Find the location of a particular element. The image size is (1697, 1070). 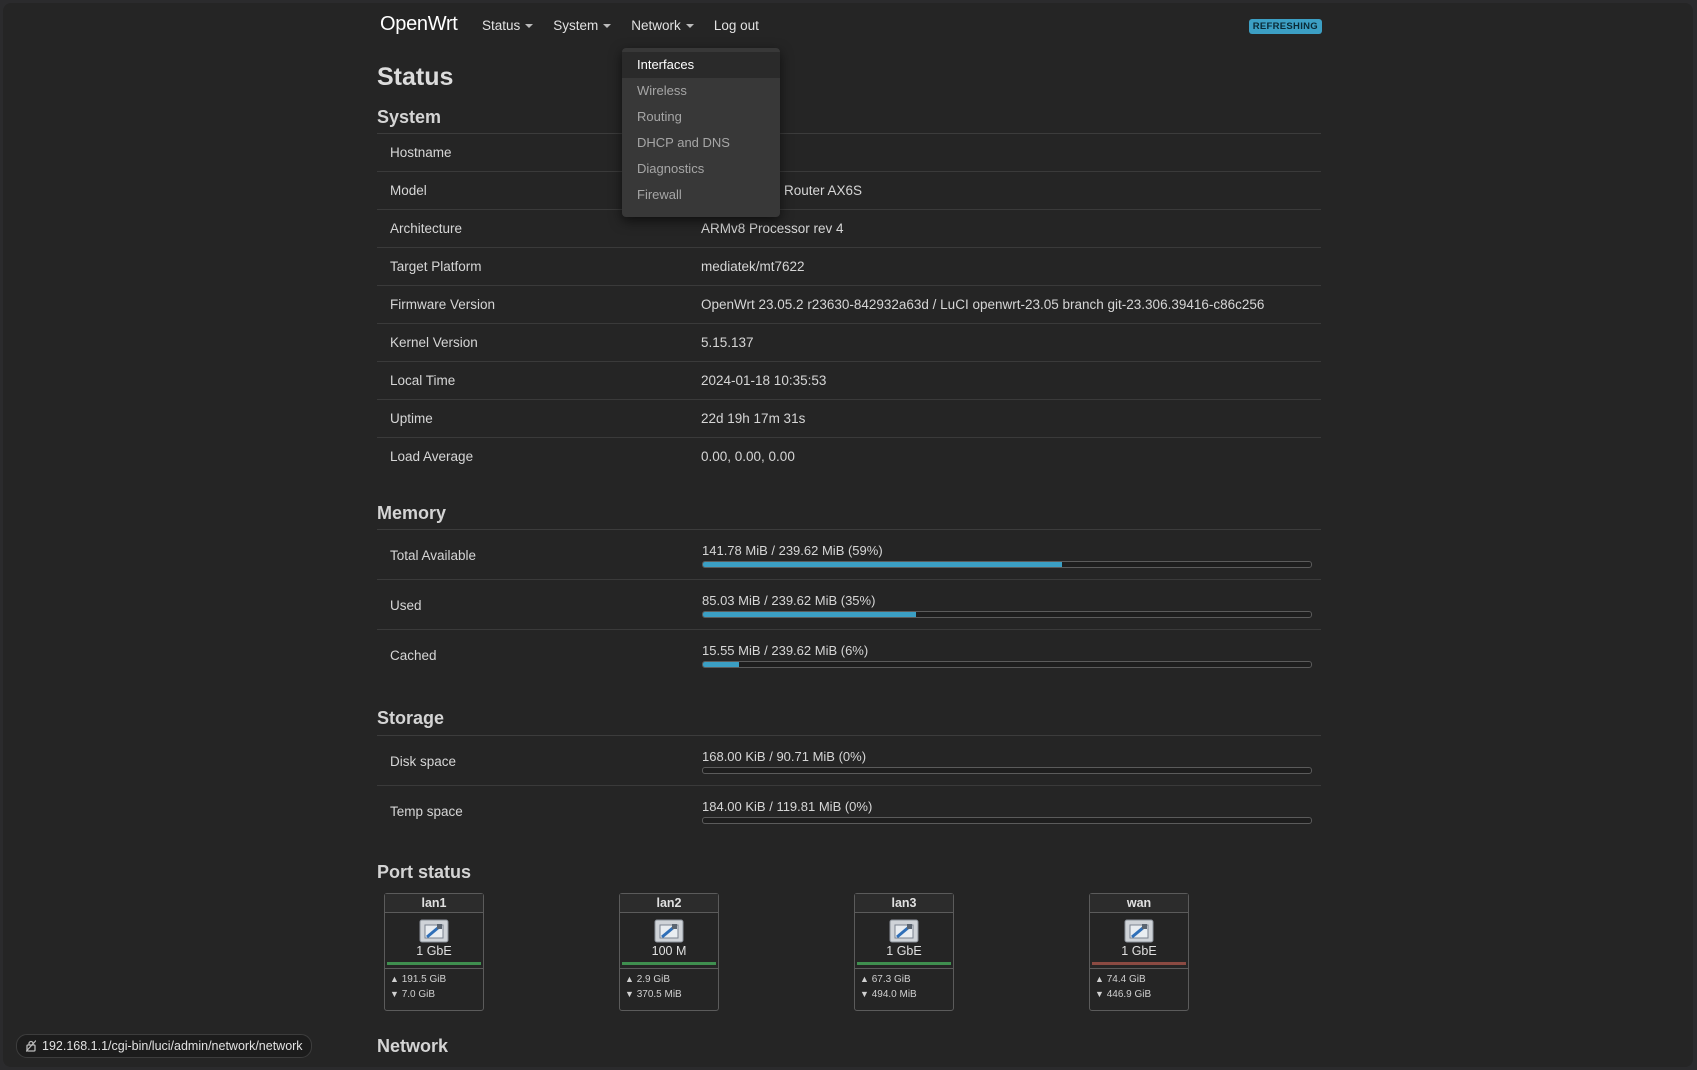

nav-network-label: Network is located at coordinates (656, 25).